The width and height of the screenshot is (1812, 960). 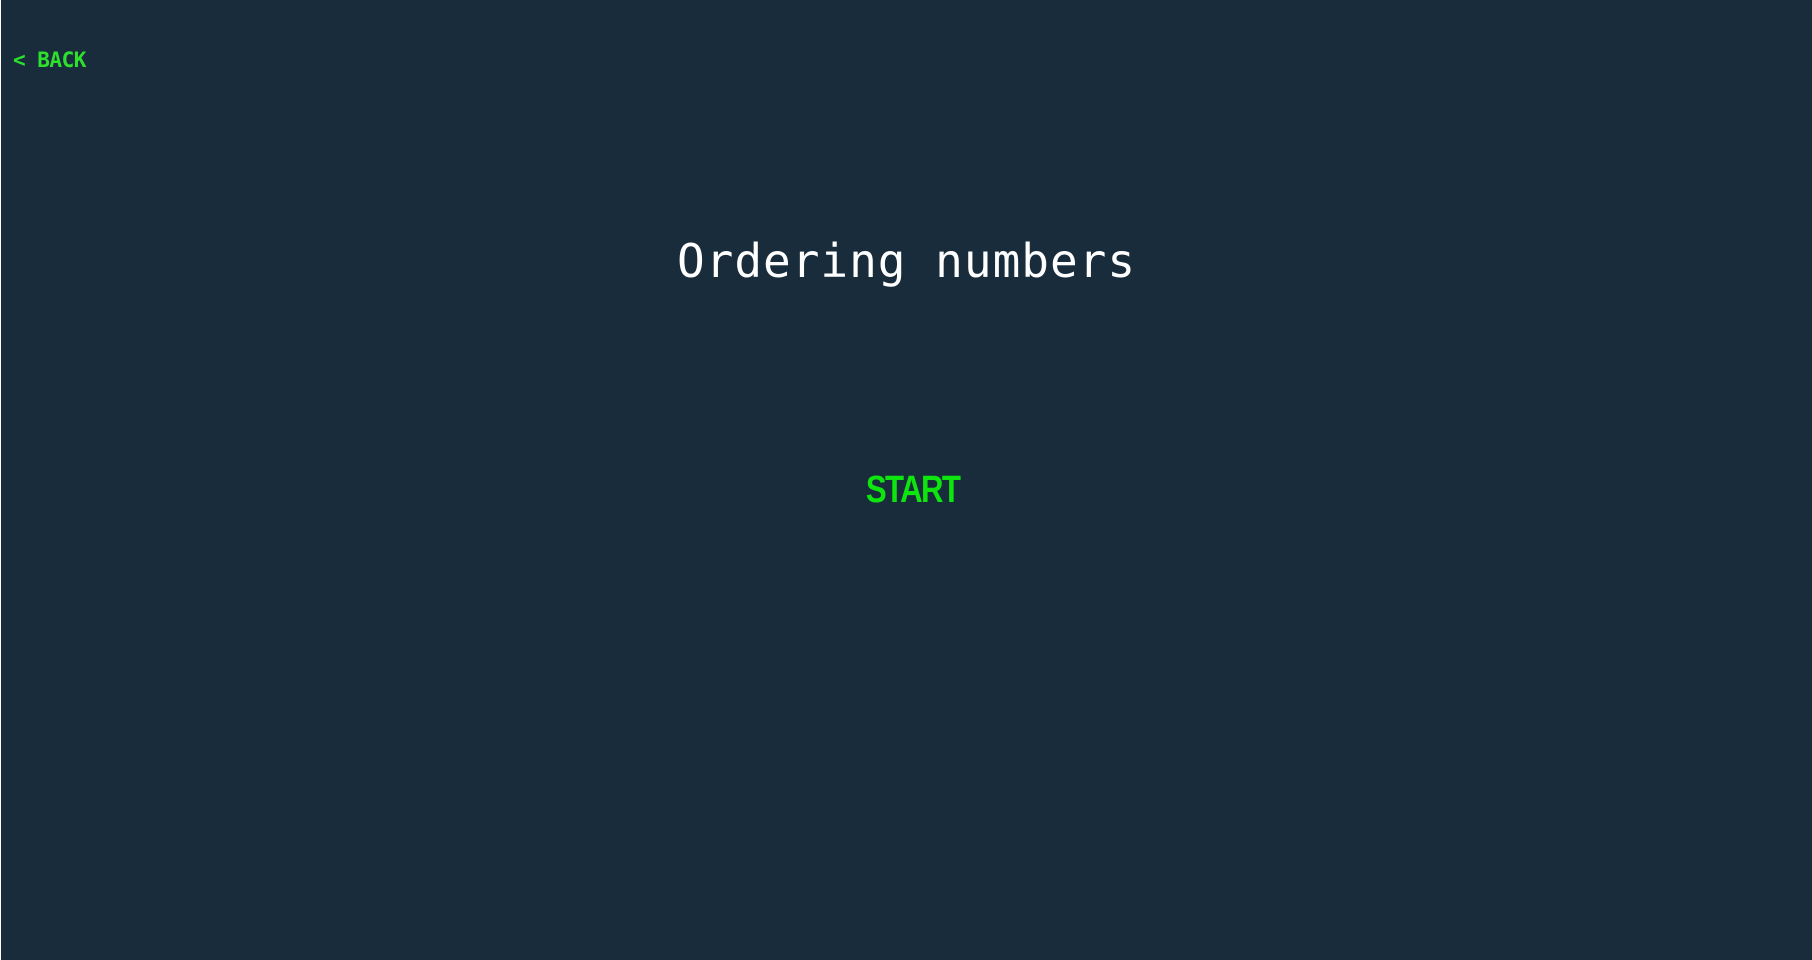 What do you see at coordinates (913, 490) in the screenshot?
I see `start-button: START` at bounding box center [913, 490].